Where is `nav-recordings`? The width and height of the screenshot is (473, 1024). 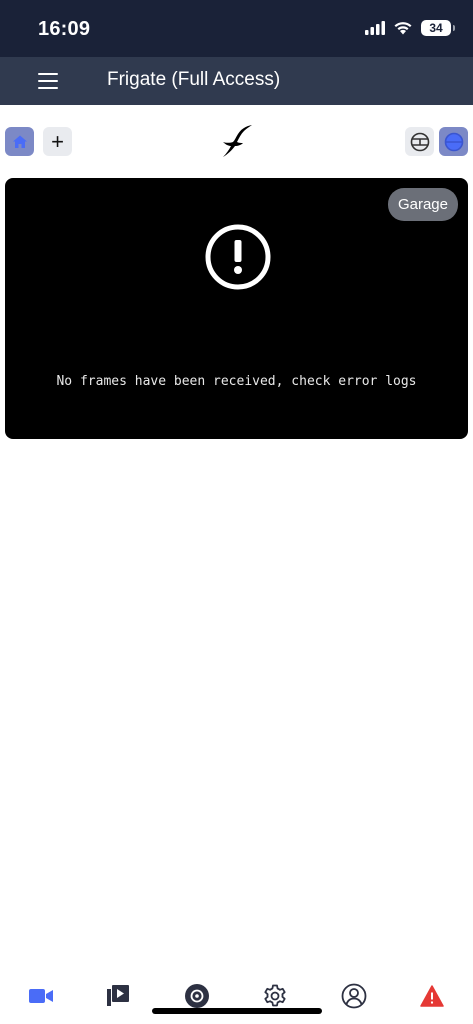
nav-recordings is located at coordinates (197, 996).